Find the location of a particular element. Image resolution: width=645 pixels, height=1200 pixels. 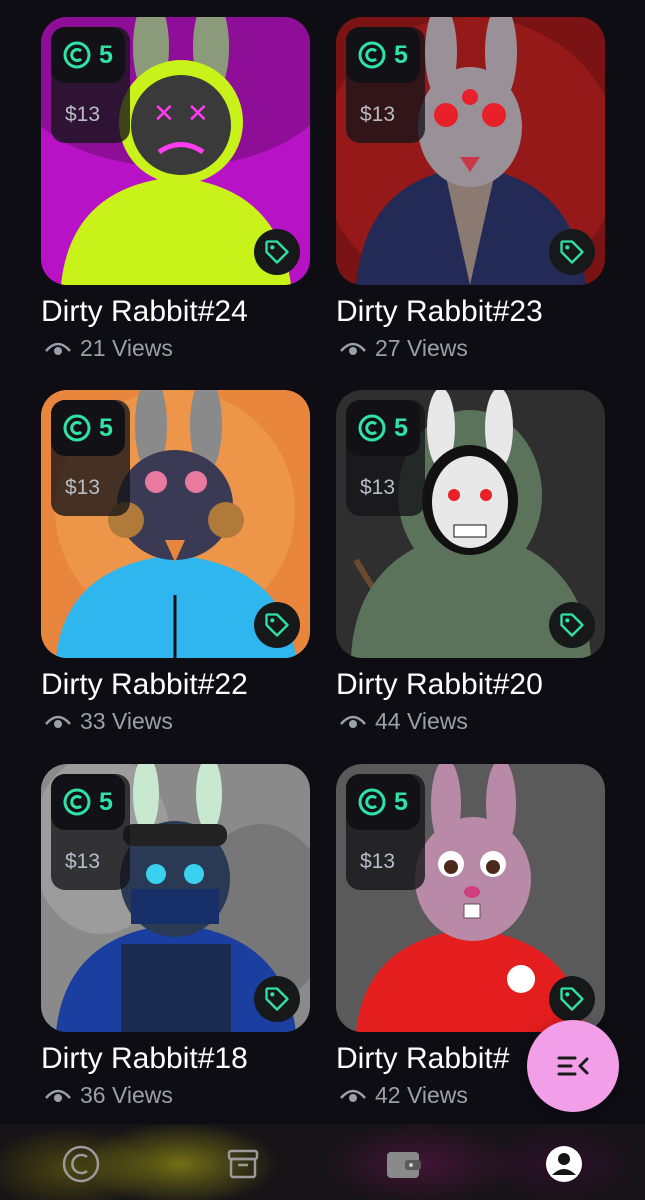

coin-tab-icon is located at coordinates (81, 1164).